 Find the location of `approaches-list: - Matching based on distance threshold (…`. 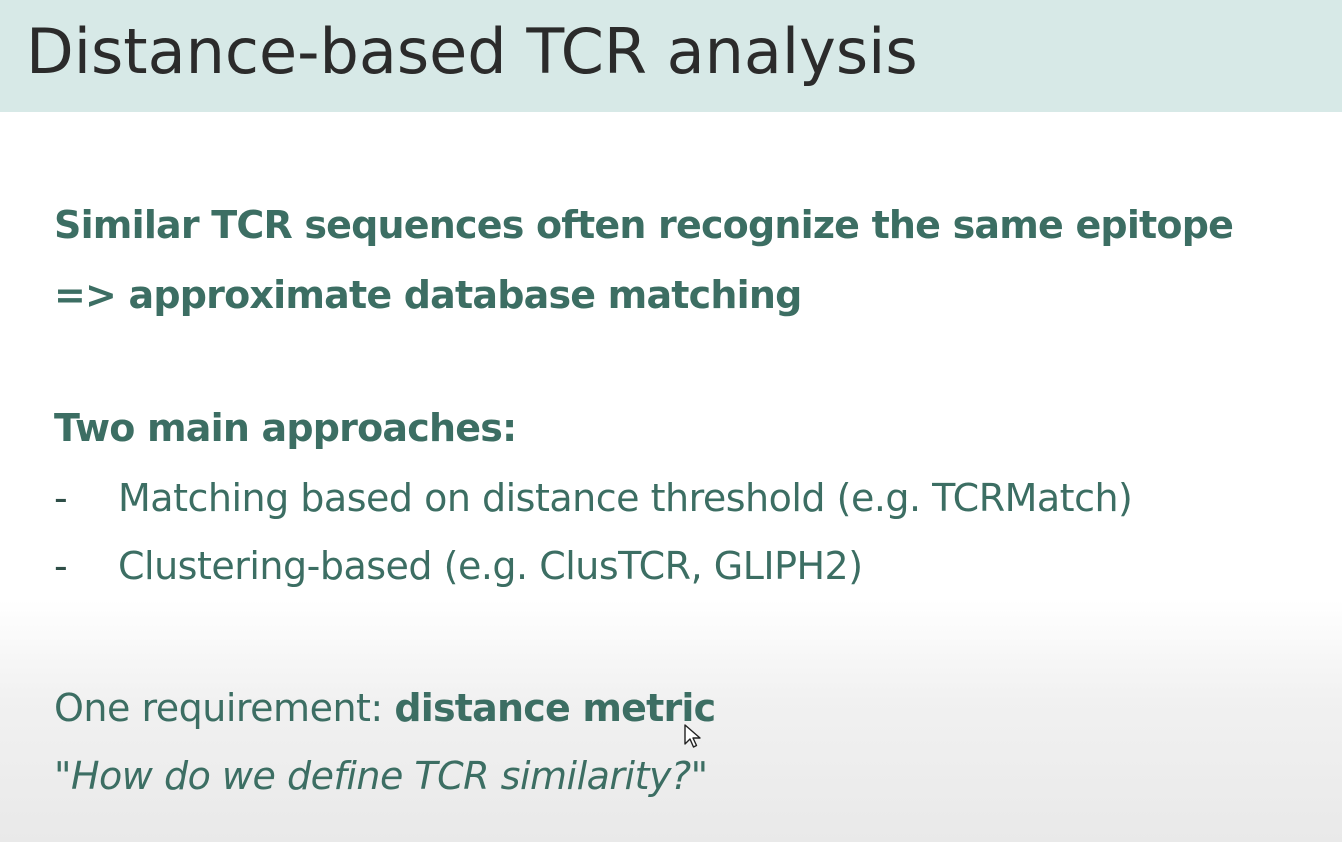

approaches-list: - Matching based on distance threshold (… is located at coordinates (593, 532).